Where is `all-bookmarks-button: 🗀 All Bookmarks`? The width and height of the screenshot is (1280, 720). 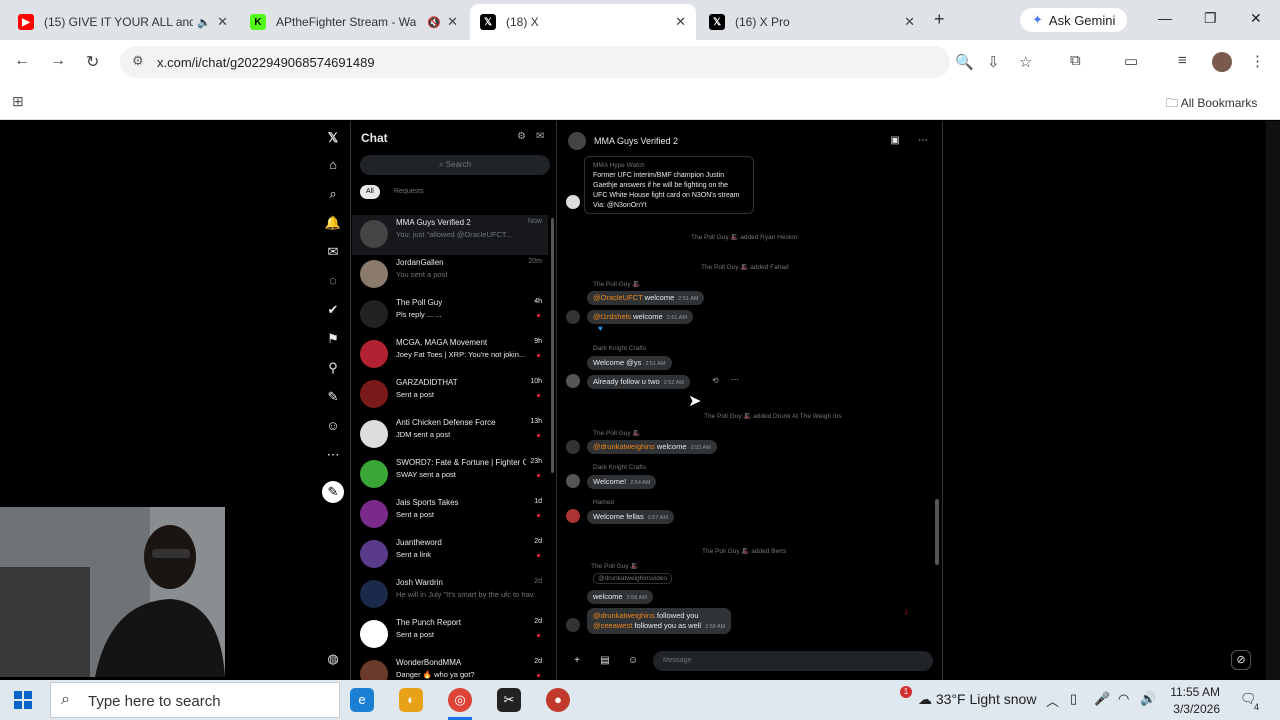 all-bookmarks-button: 🗀 All Bookmarks is located at coordinates (1211, 104).